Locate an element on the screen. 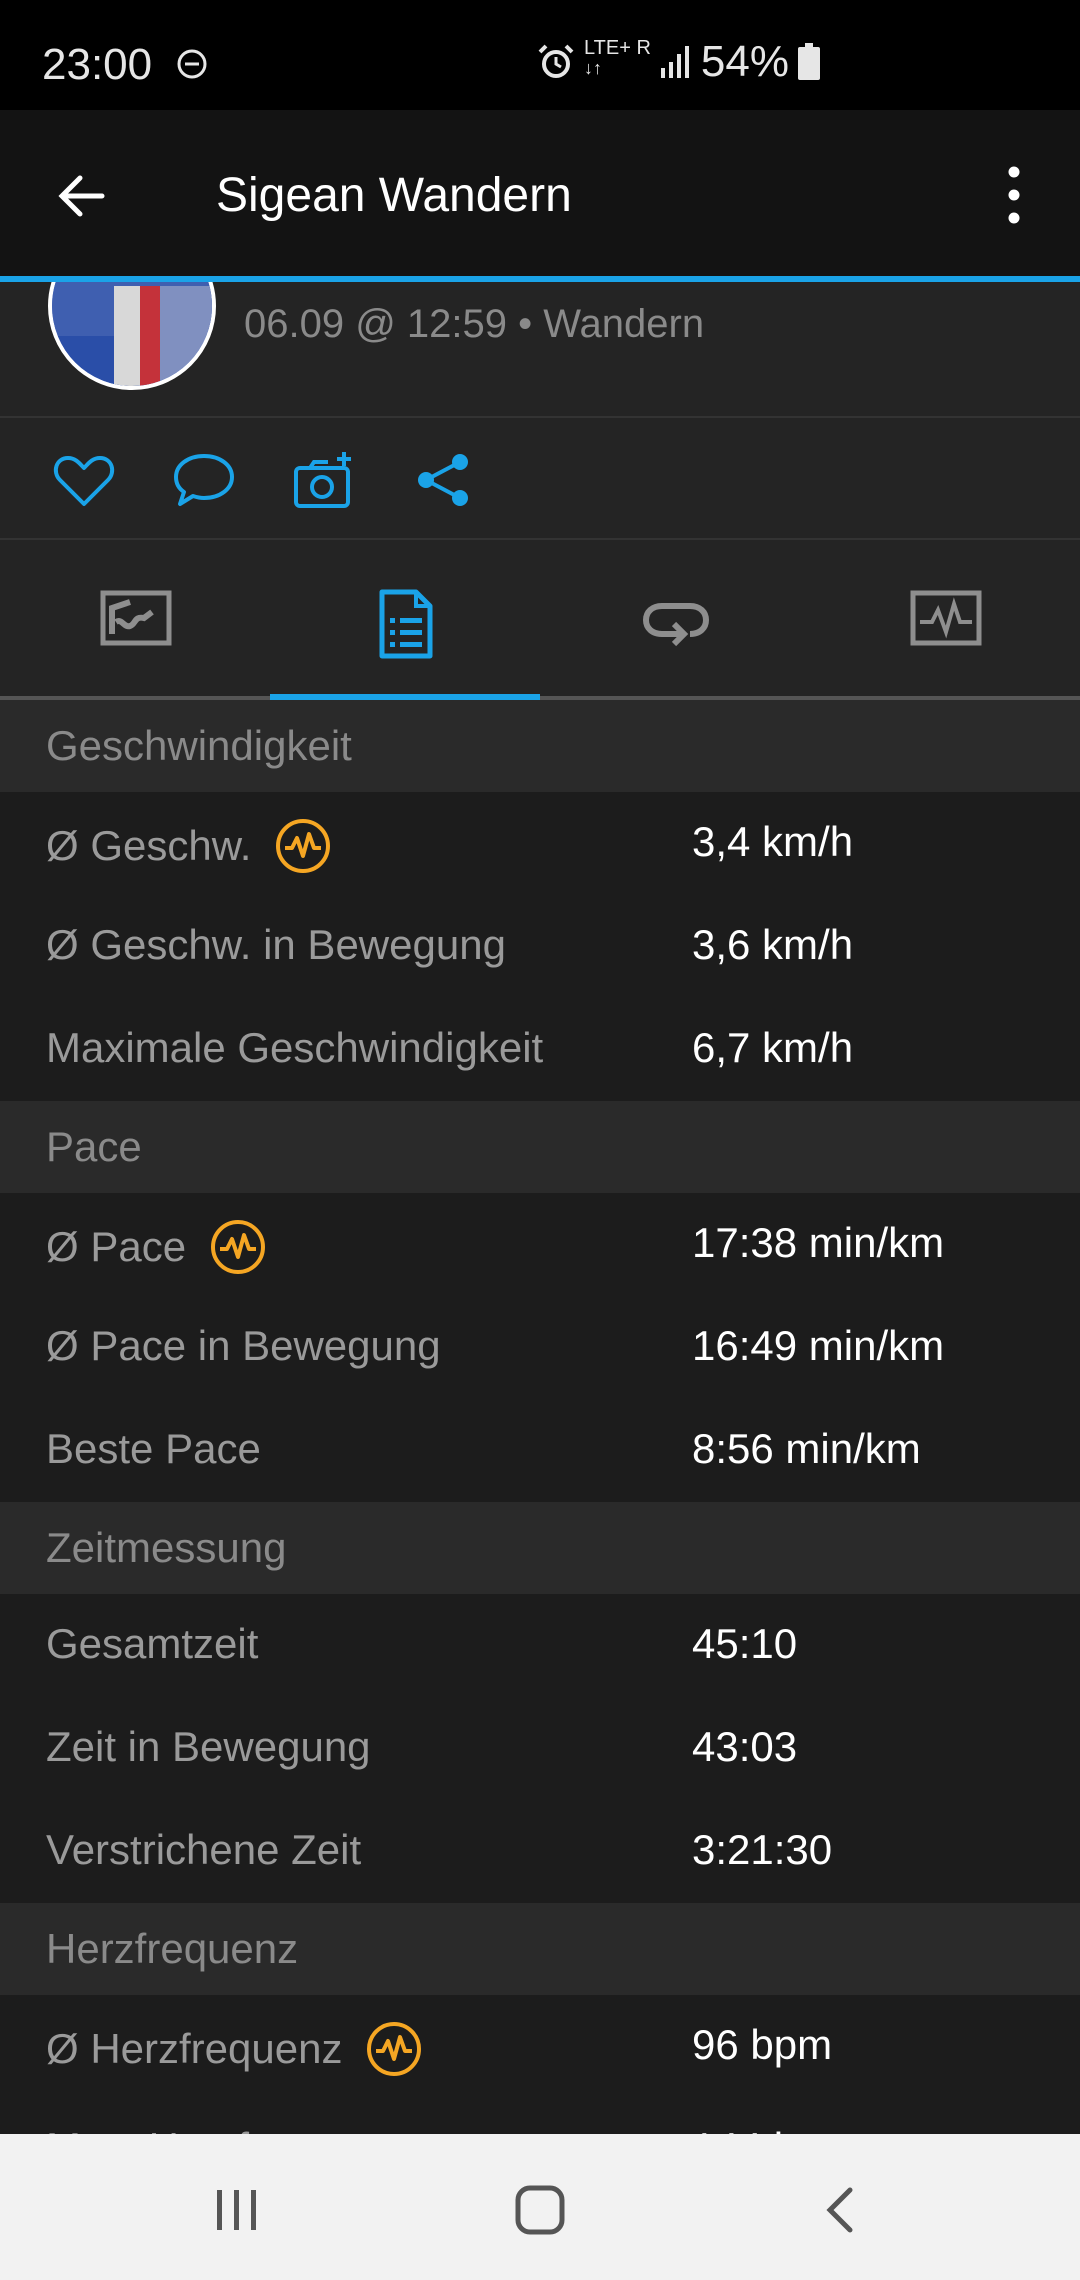 The height and width of the screenshot is (2280, 1080). signal-icon is located at coordinates (674, 62).